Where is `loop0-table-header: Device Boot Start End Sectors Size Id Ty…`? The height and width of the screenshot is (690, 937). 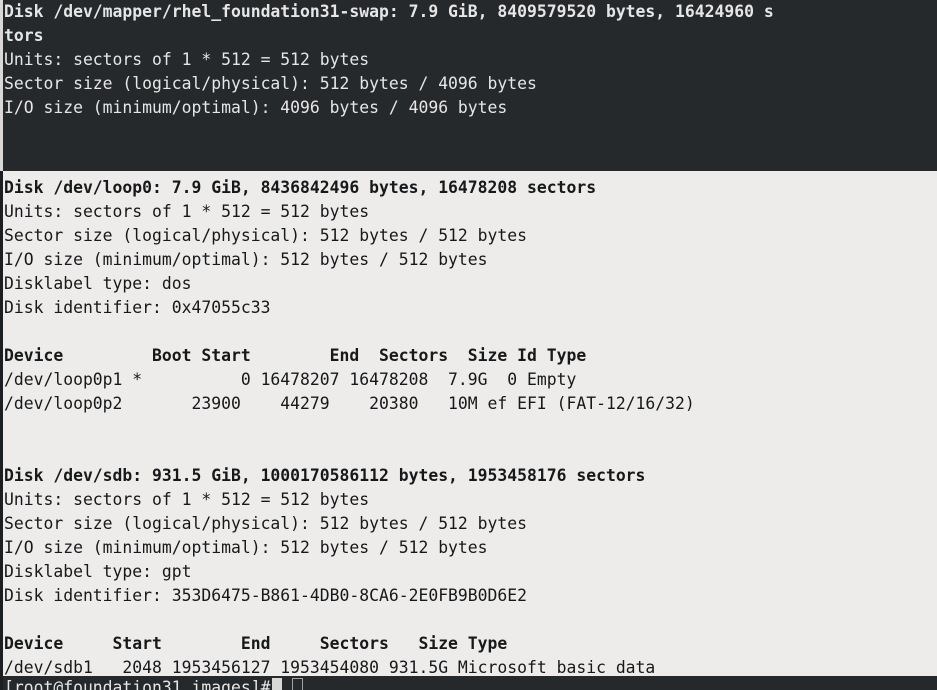
loop0-table-header: Device Boot Start End Sectors Size Id Ty… is located at coordinates (295, 355).